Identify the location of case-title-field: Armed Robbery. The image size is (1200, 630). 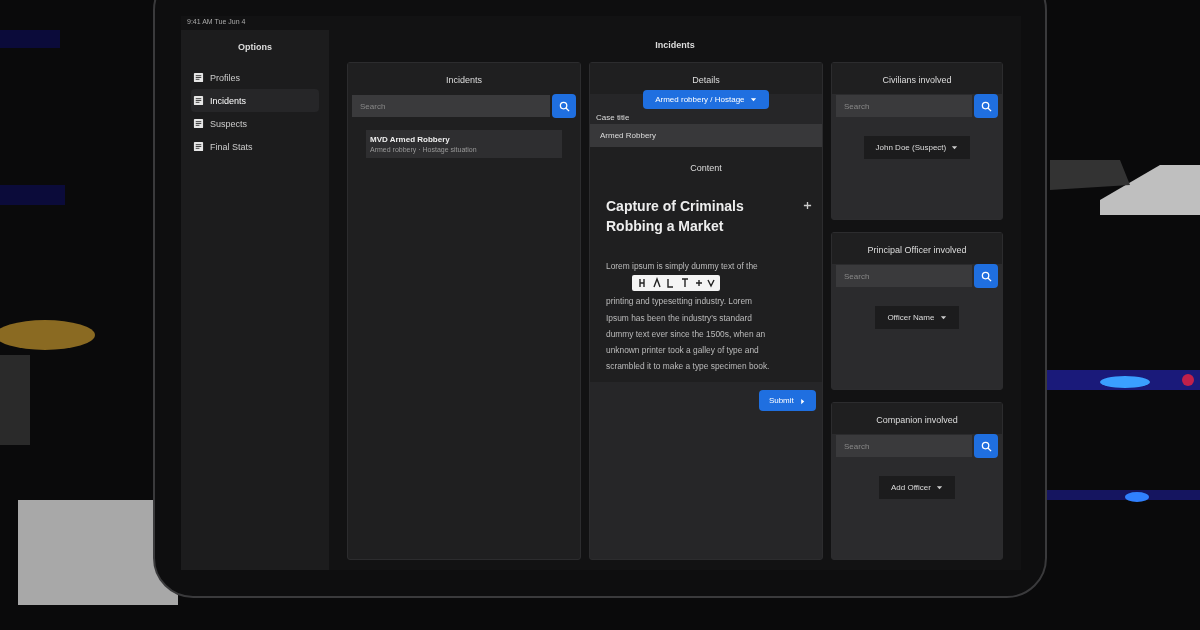
(706, 135).